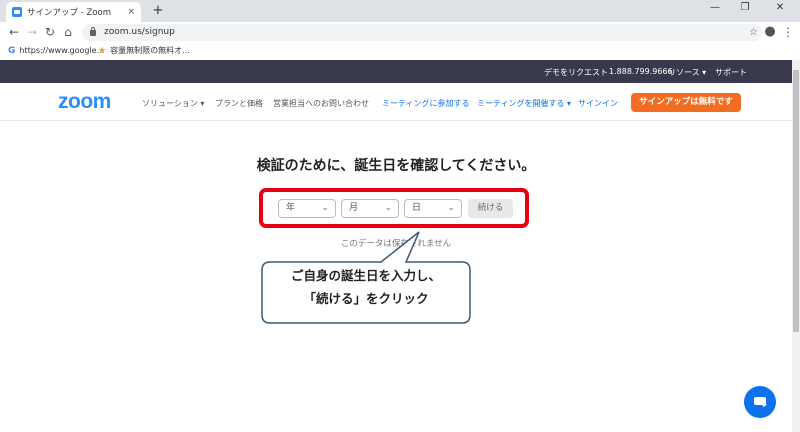 This screenshot has width=800, height=432. Describe the element at coordinates (139, 32) in the screenshot. I see `url-text: zoom.us/signup` at that location.